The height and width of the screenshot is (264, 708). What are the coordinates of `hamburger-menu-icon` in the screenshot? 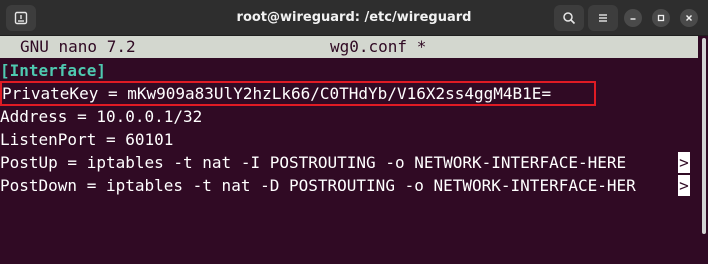 It's located at (603, 18).